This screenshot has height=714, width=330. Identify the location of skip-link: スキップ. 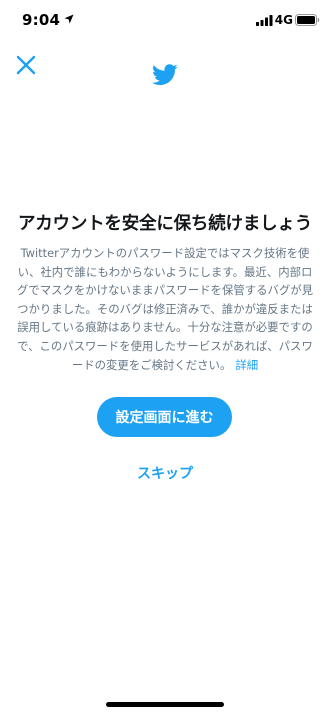
(165, 473).